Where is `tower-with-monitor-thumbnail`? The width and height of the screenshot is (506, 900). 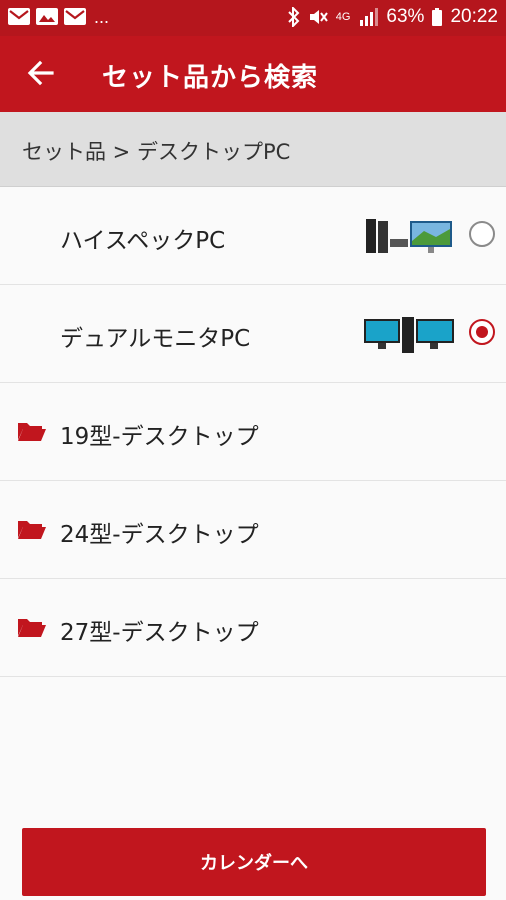 tower-with-monitor-thumbnail is located at coordinates (409, 236).